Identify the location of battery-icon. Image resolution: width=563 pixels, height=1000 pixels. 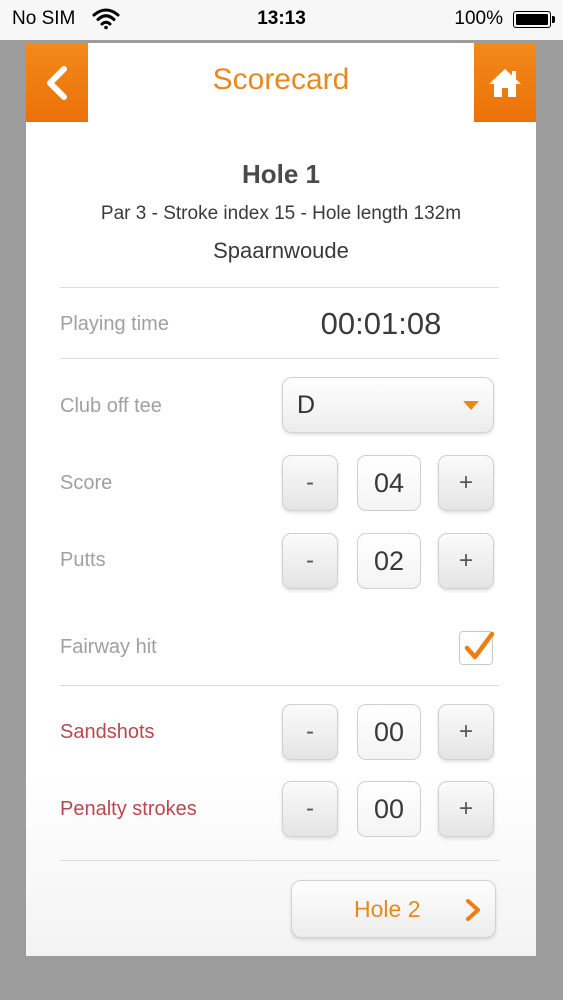
(534, 19).